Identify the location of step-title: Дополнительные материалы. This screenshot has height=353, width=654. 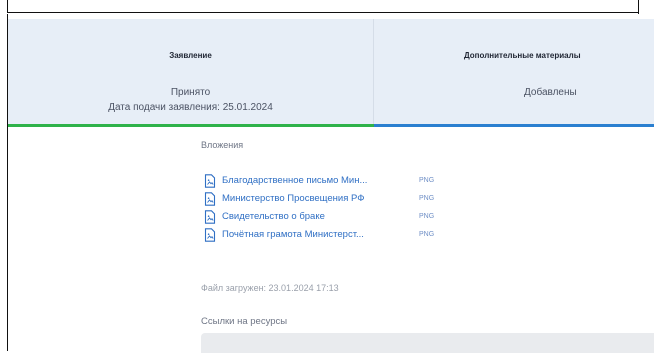
(522, 55).